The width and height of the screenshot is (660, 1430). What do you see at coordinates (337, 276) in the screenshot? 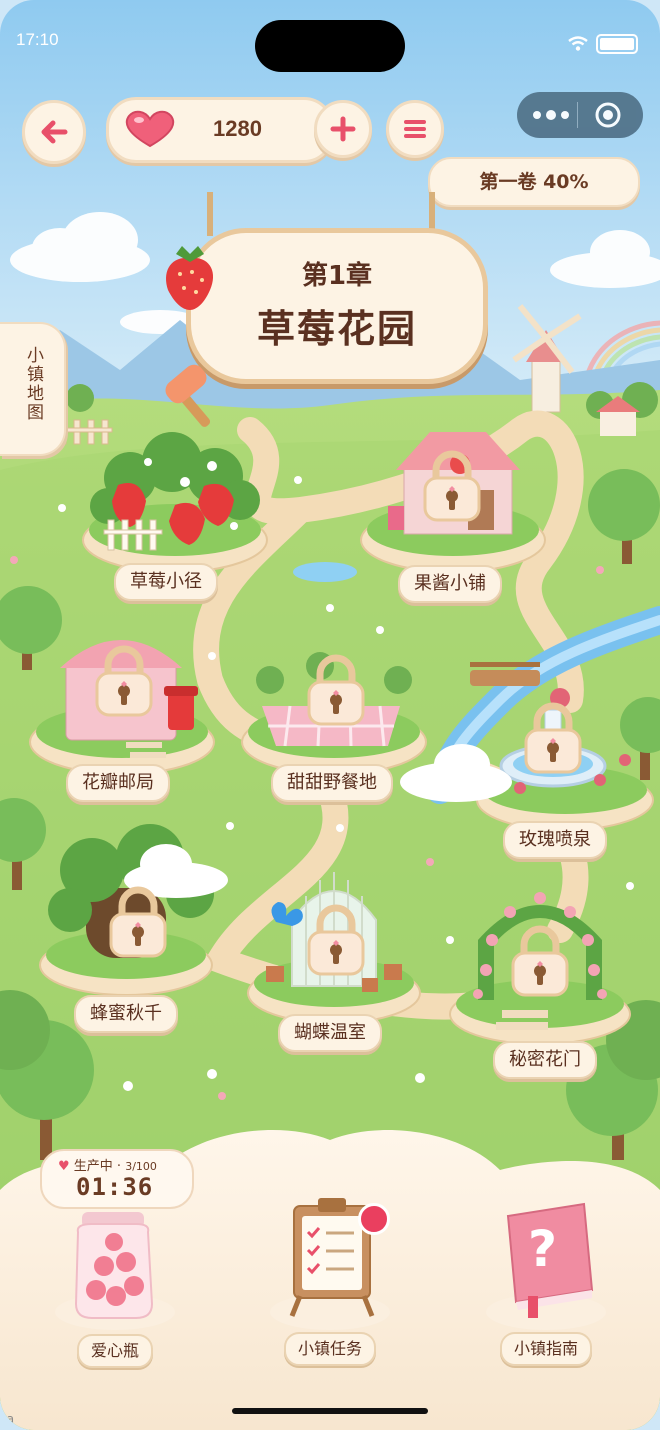
I see `chapter-number: 第1章` at bounding box center [337, 276].